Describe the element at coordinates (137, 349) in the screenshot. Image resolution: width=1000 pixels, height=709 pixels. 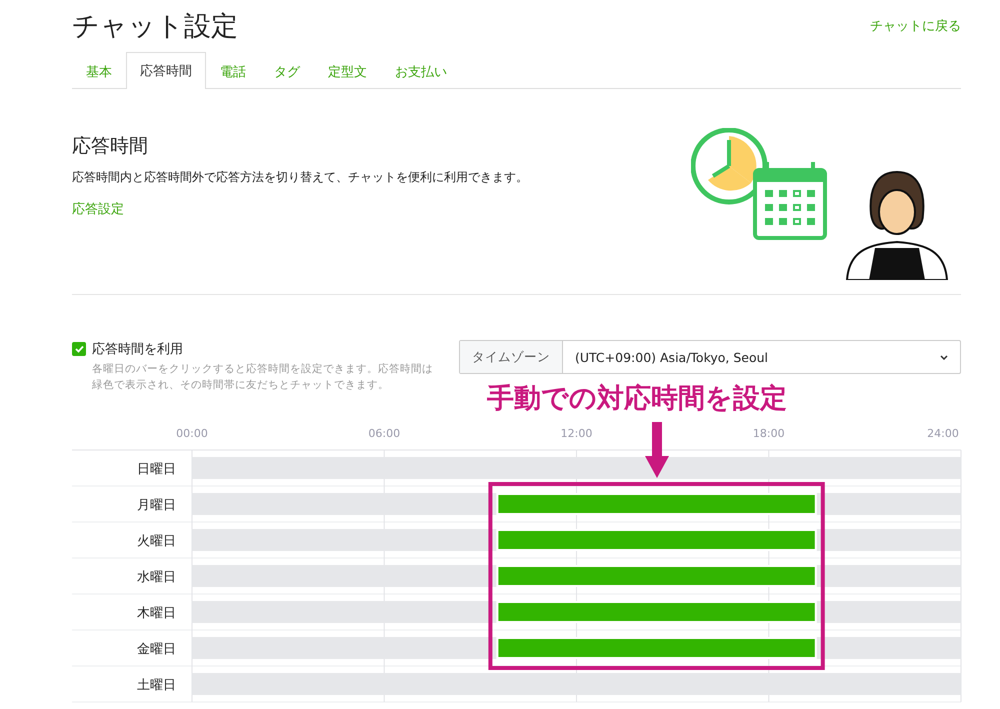
I see `checkbox-label: 応答時間を利用` at that location.